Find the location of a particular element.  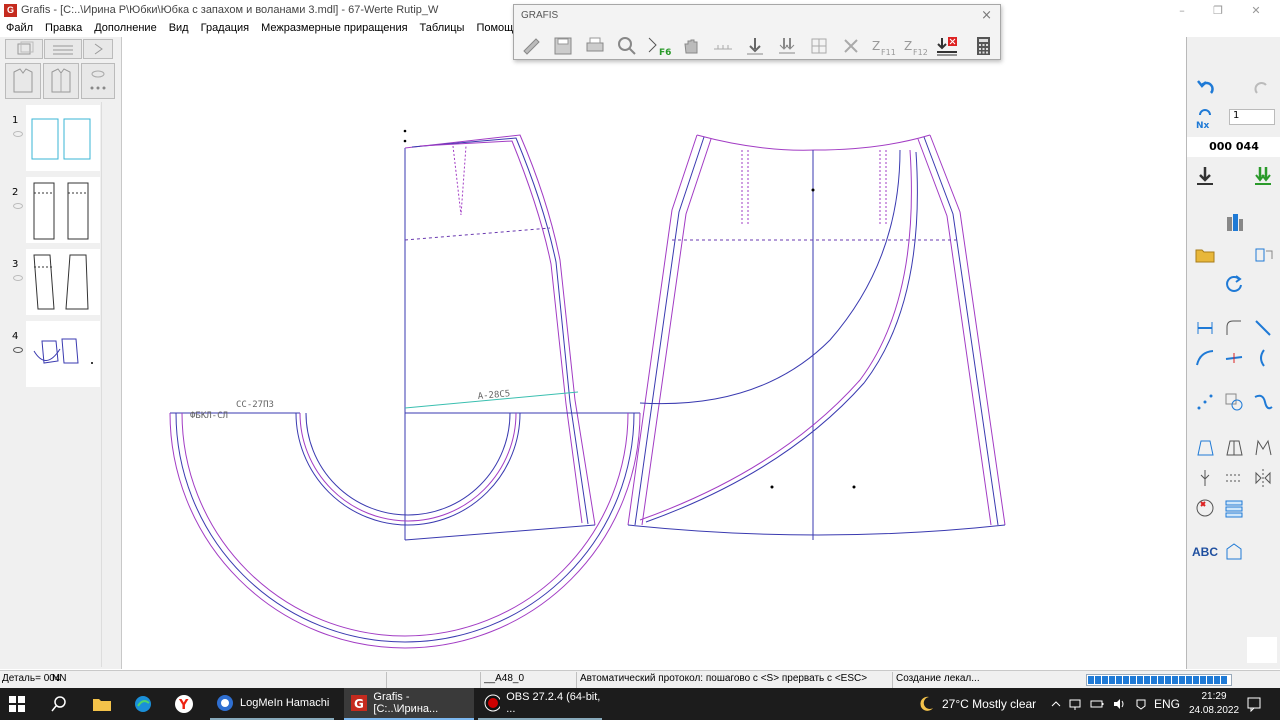

magnifier-icon is located at coordinates (627, 46).